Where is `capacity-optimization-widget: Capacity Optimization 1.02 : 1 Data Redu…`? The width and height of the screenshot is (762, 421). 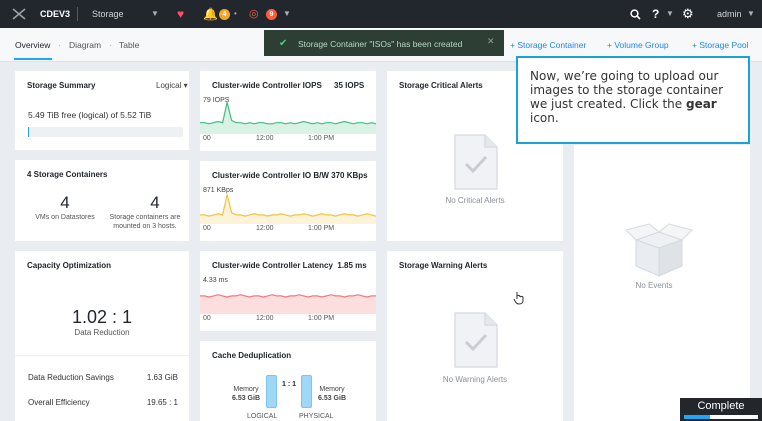 capacity-optimization-widget: Capacity Optimization 1.02 : 1 Data Redu… is located at coordinates (102, 336).